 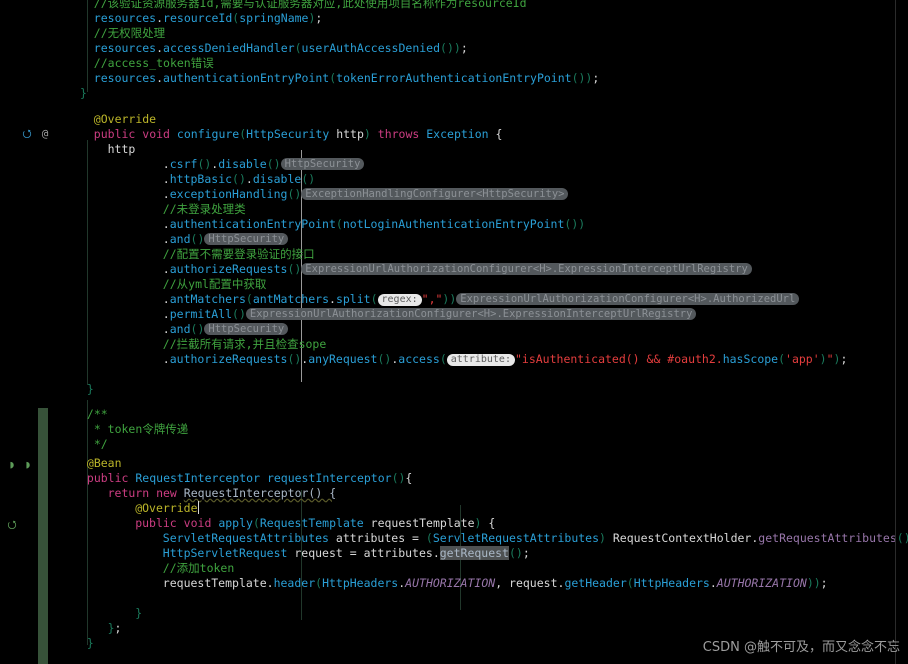 I want to click on code-line: };, so click(x=101, y=628).